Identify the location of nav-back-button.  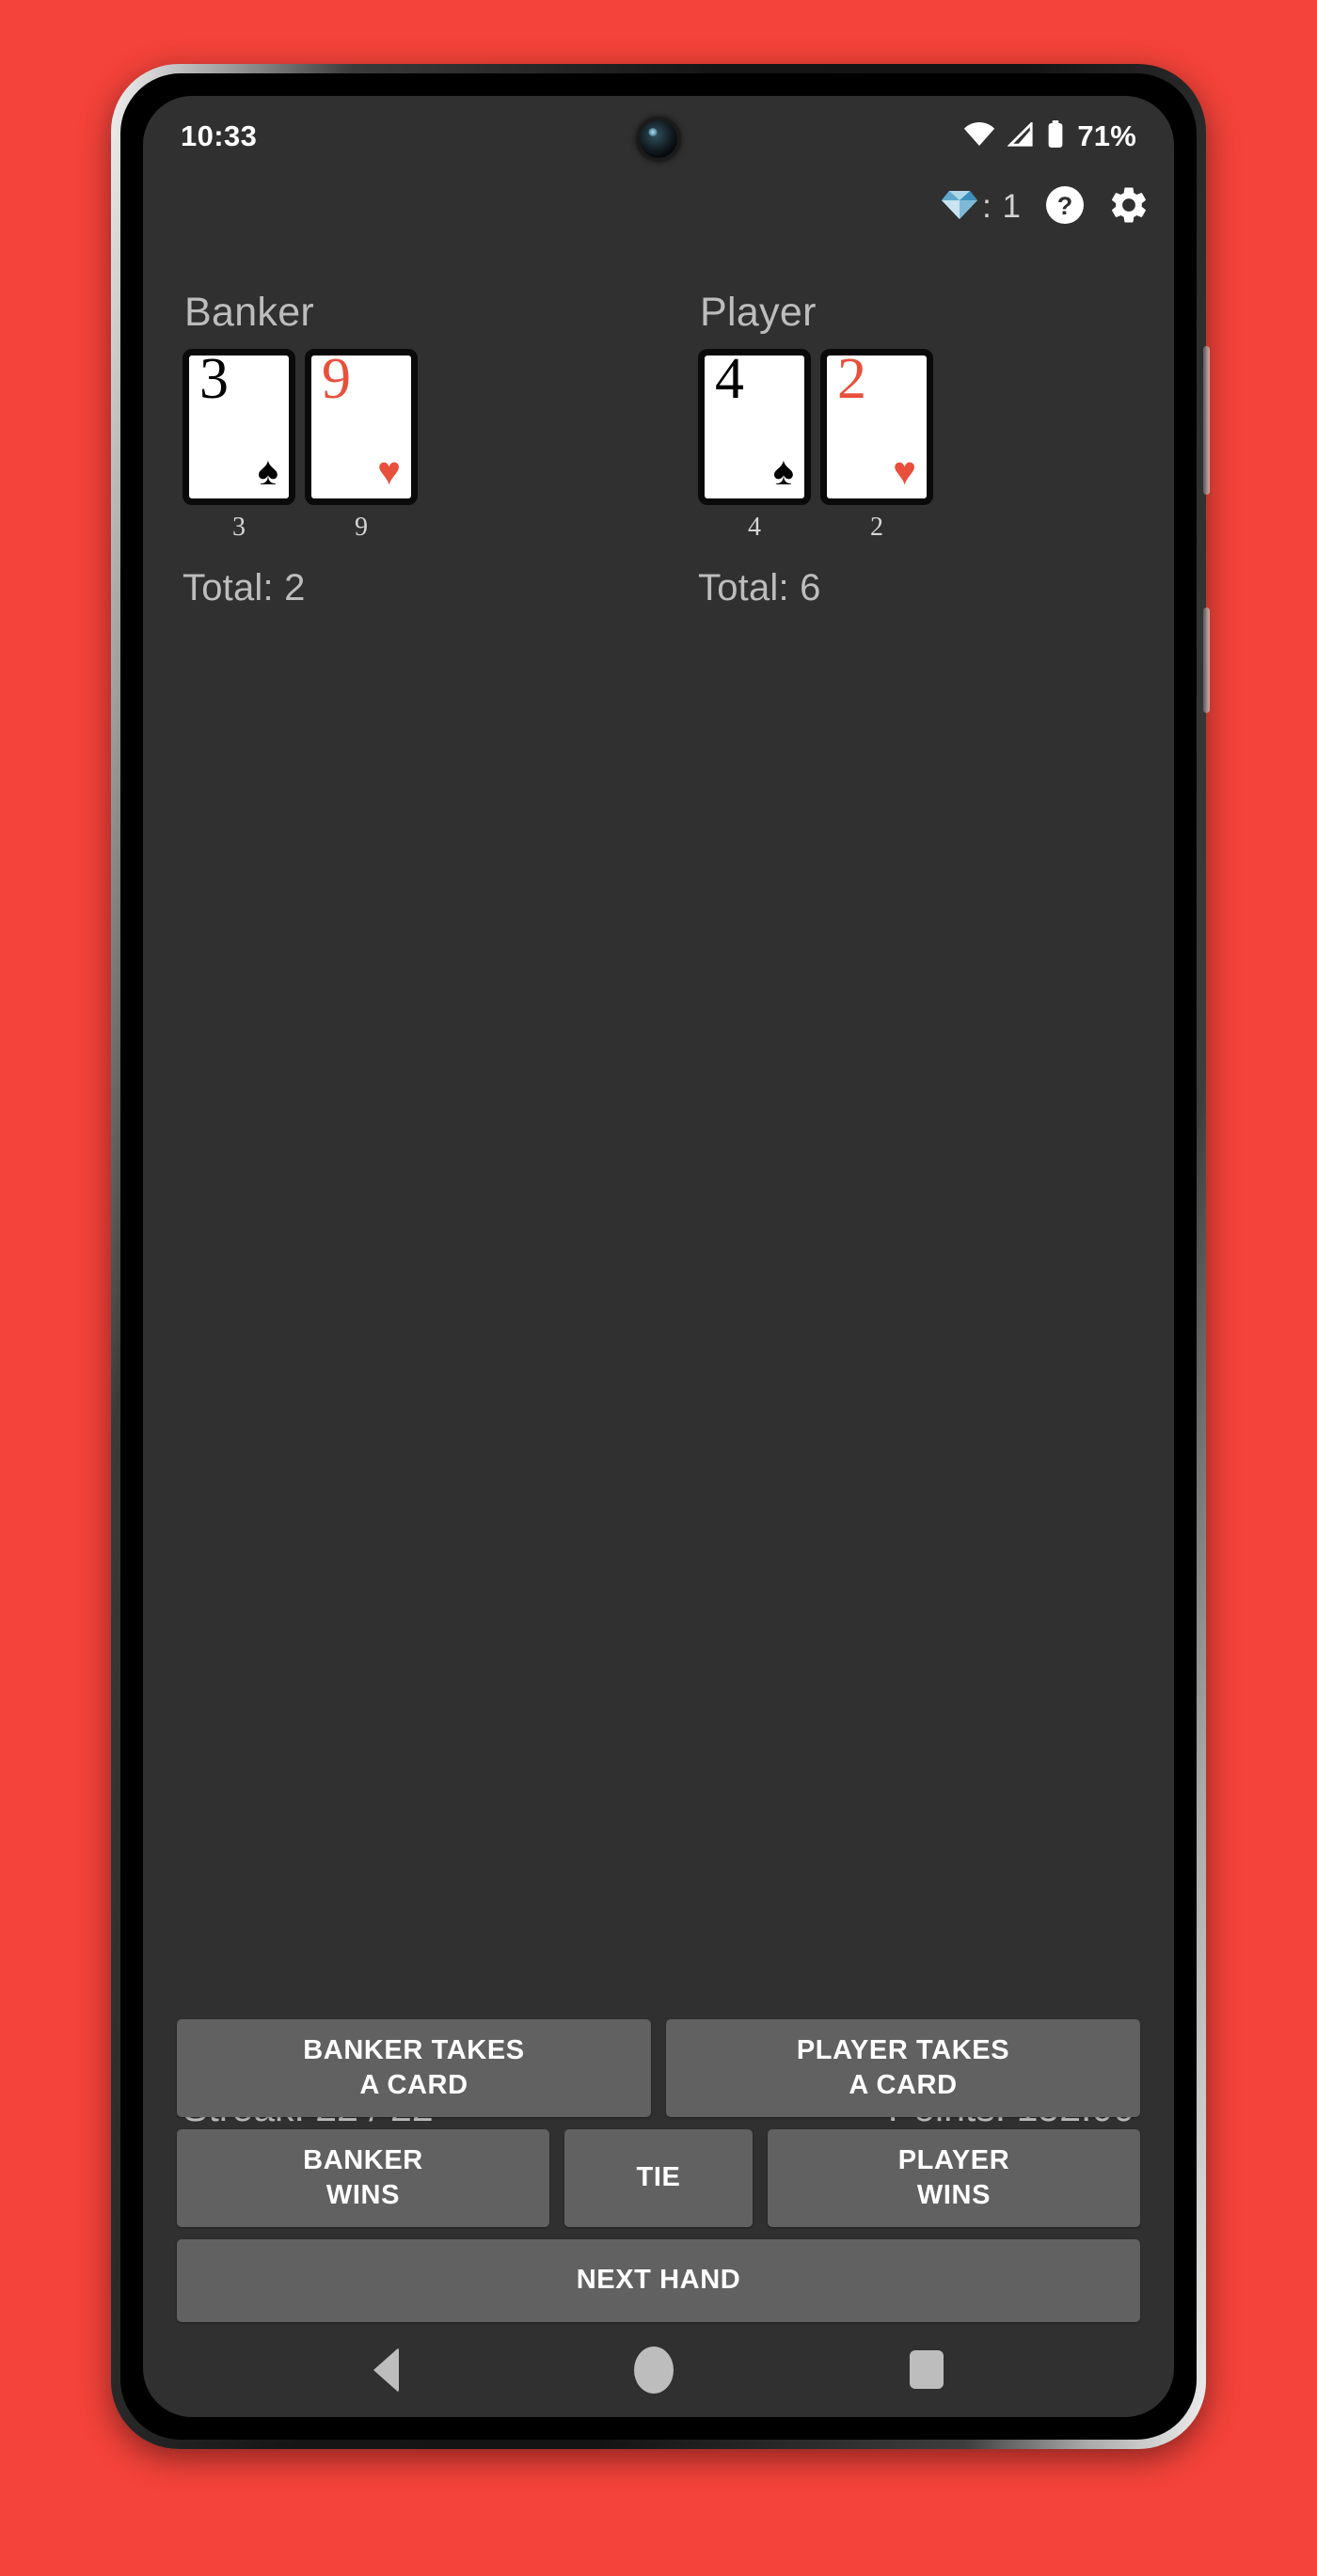
(386, 2370).